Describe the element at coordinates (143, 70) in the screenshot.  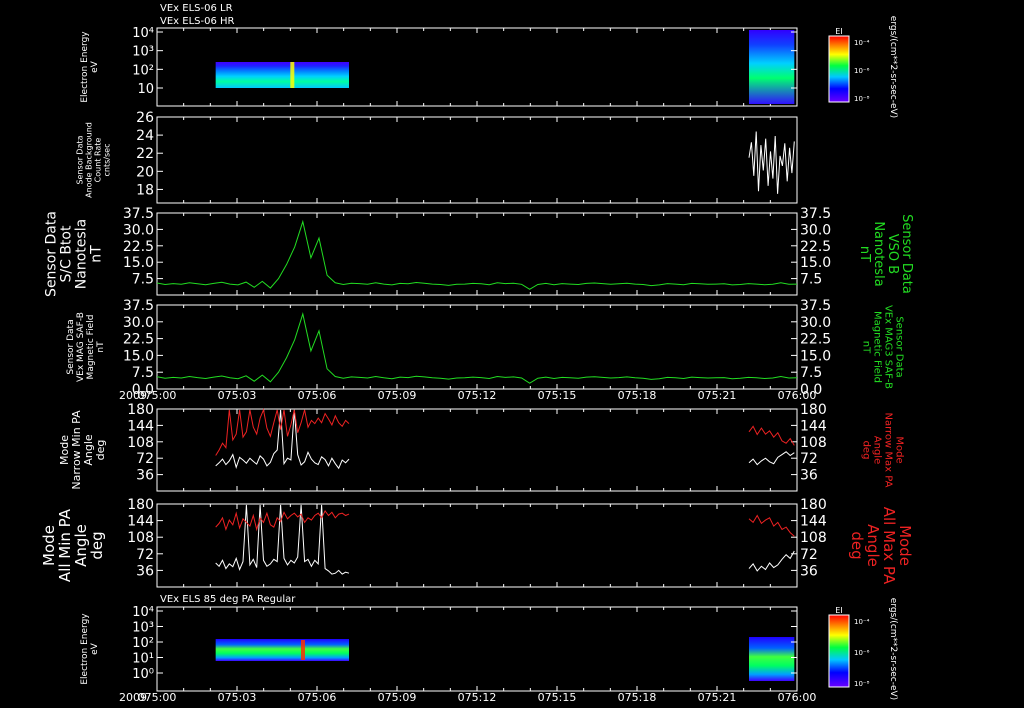
I see `y-tick-label: 10²` at that location.